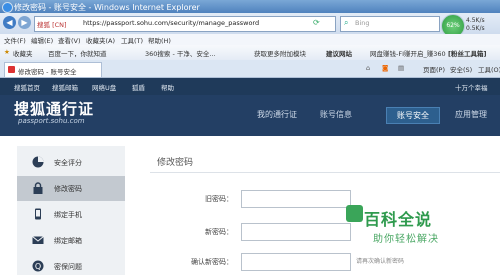 Image resolution: width=500 pixels, height=279 pixels. I want to click on nav-udisk: 网络U盘, so click(104, 87).